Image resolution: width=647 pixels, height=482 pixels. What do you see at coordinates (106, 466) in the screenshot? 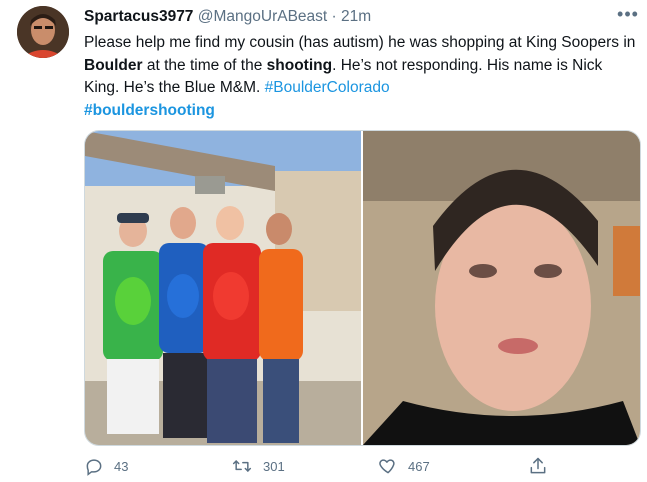
I see `reply-button: 43` at bounding box center [106, 466].